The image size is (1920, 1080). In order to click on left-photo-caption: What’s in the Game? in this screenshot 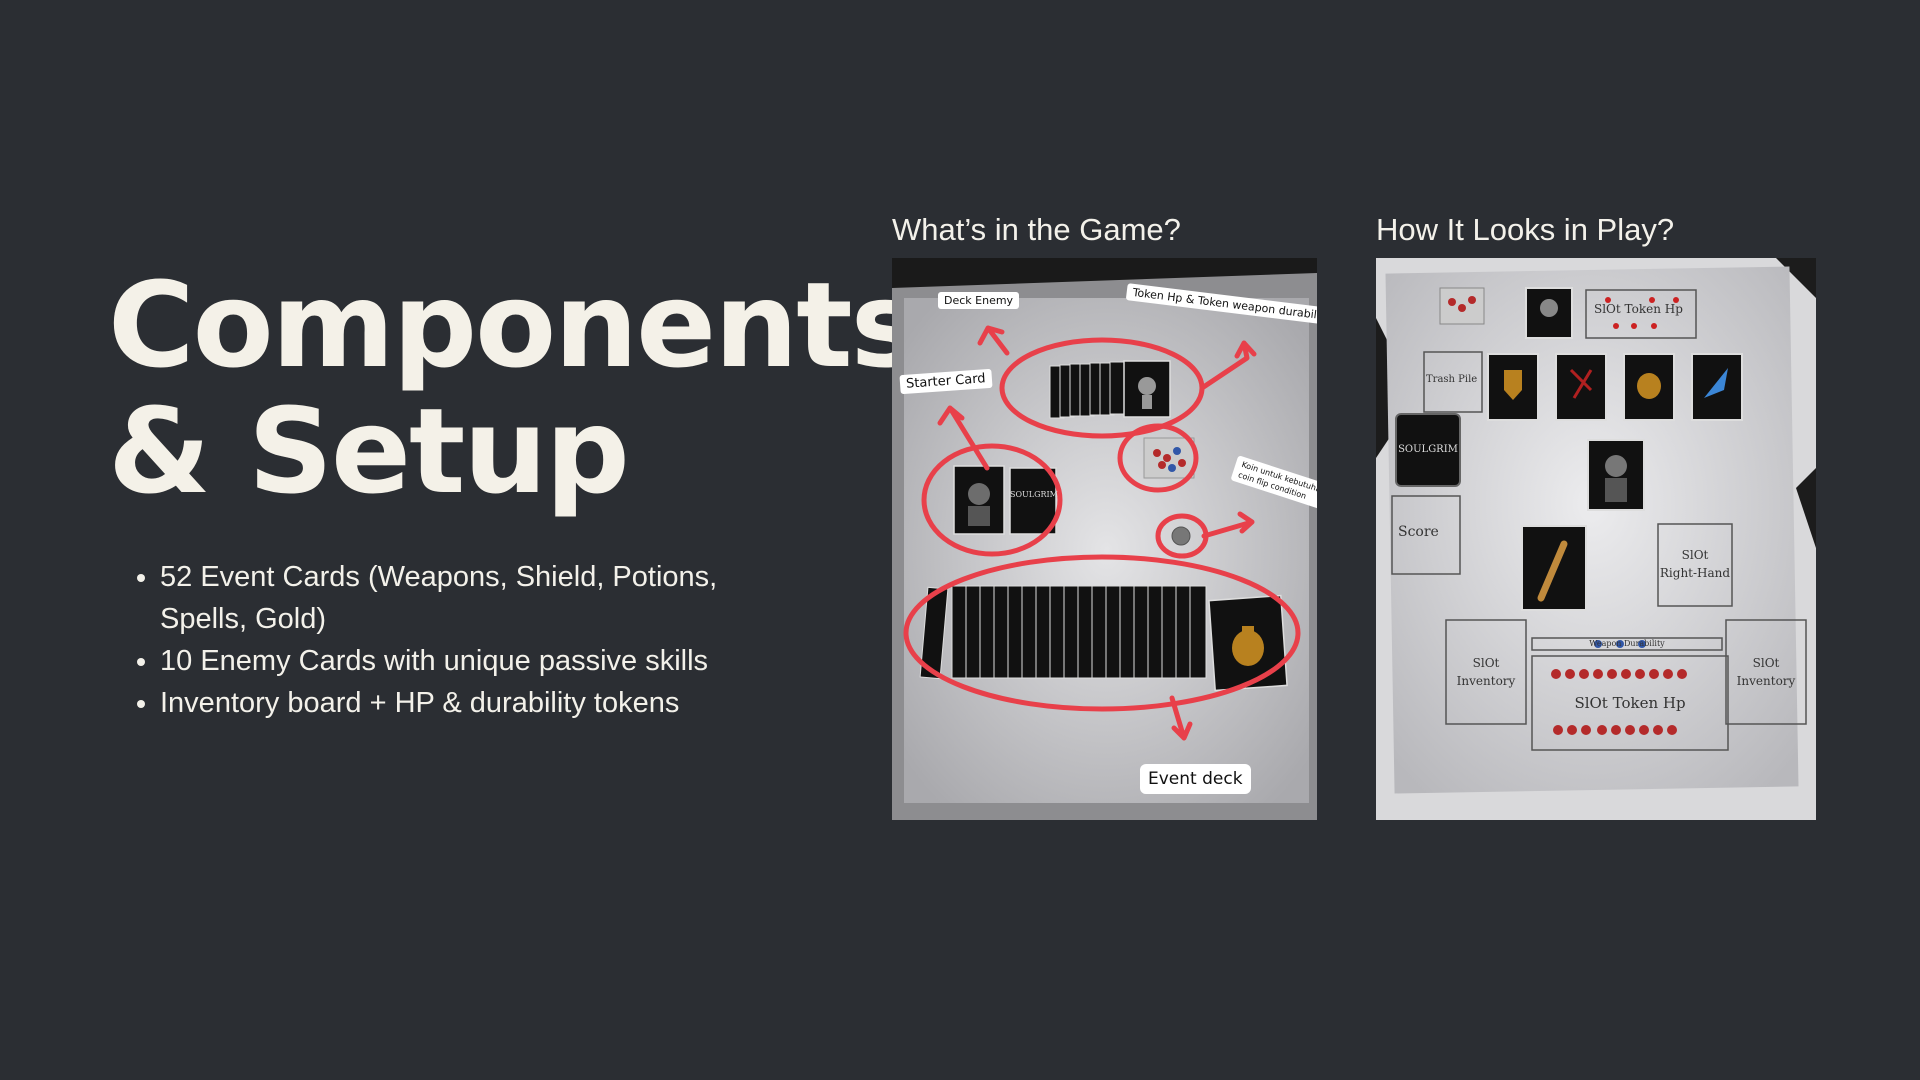, I will do `click(1036, 229)`.